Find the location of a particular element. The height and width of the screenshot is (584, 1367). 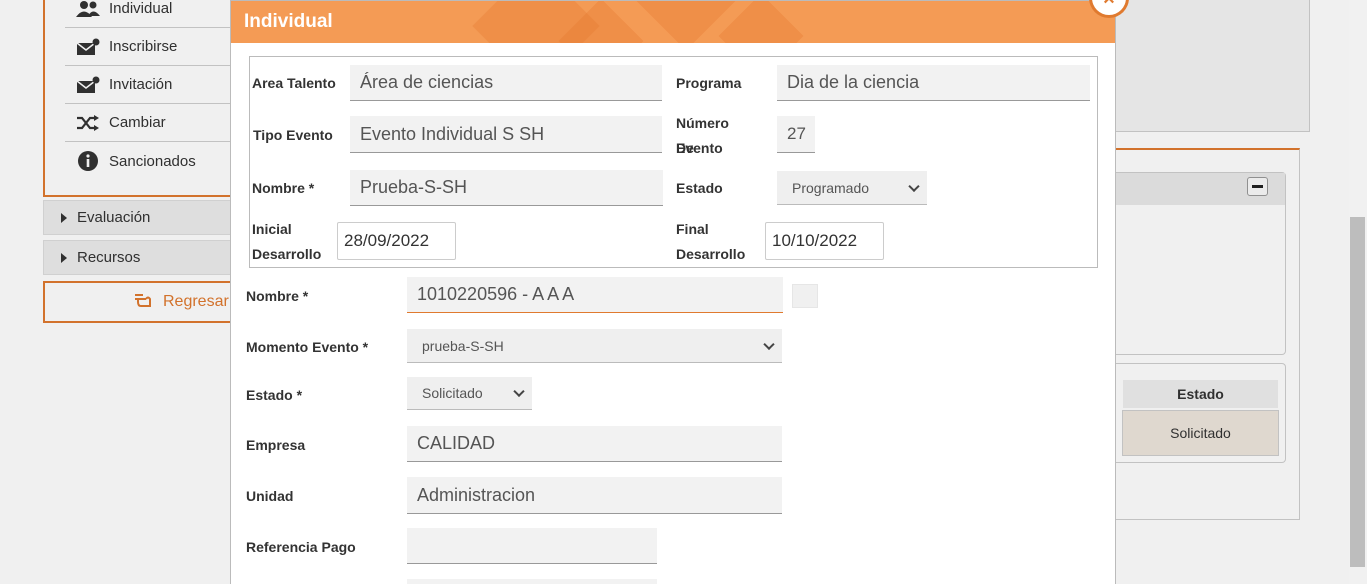

final-desarrollo-date: 10/10/2022 is located at coordinates (824, 241).